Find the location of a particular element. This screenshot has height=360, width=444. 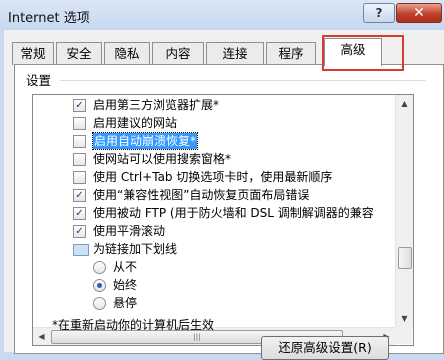

setting-label: 使用平滑滚动 is located at coordinates (129, 231).